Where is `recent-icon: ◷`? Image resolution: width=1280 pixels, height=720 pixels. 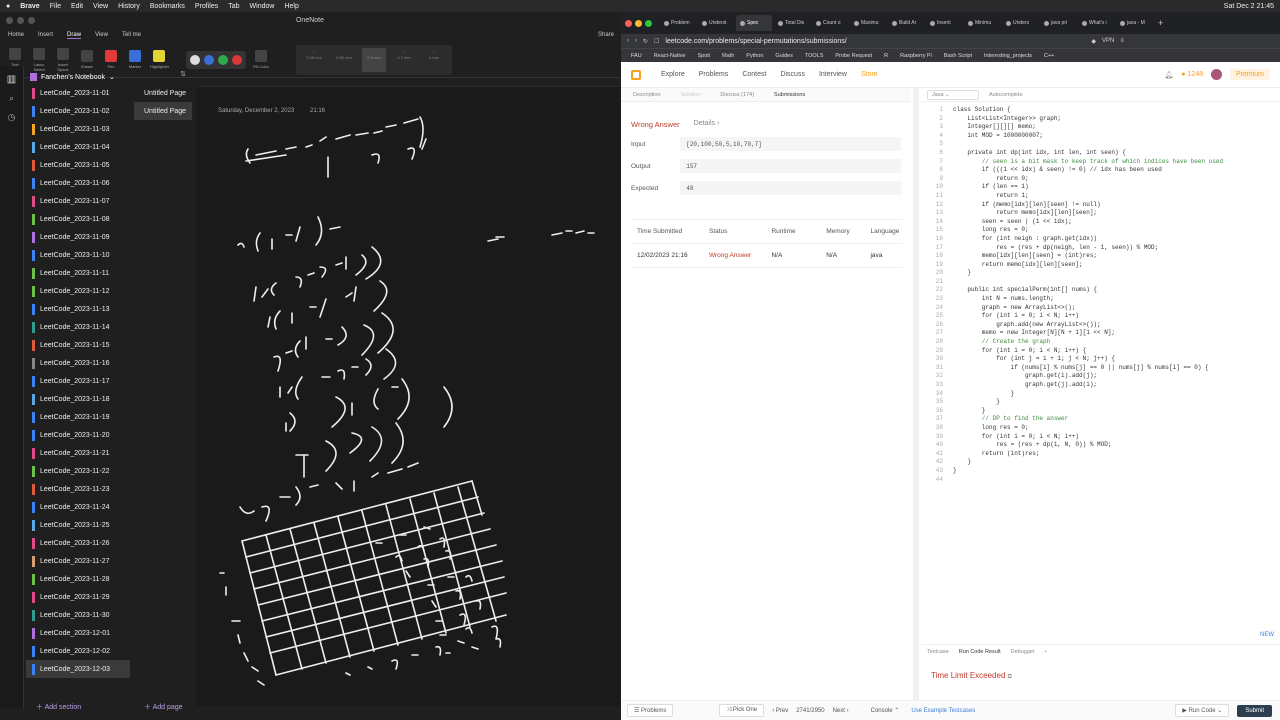
recent-icon: ◷ is located at coordinates (11, 117).